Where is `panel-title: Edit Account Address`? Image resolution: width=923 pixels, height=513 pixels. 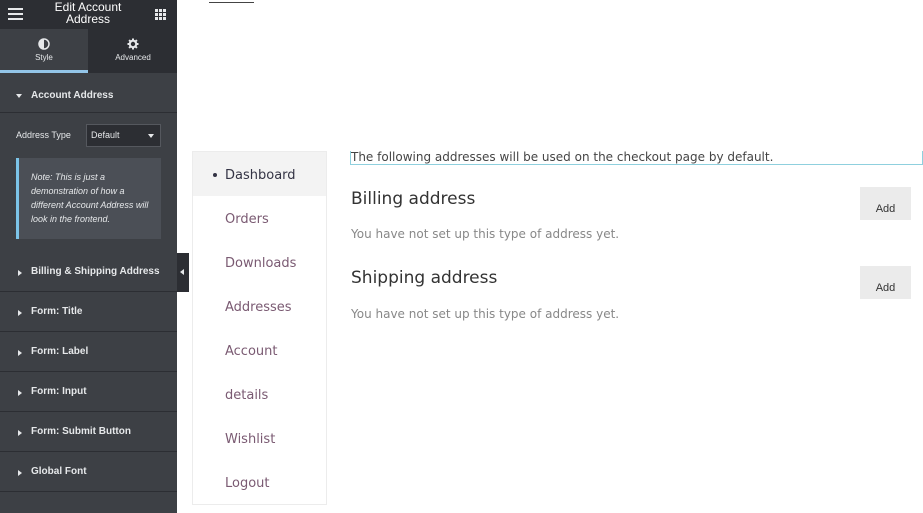
panel-title: Edit Account Address is located at coordinates (88, 13).